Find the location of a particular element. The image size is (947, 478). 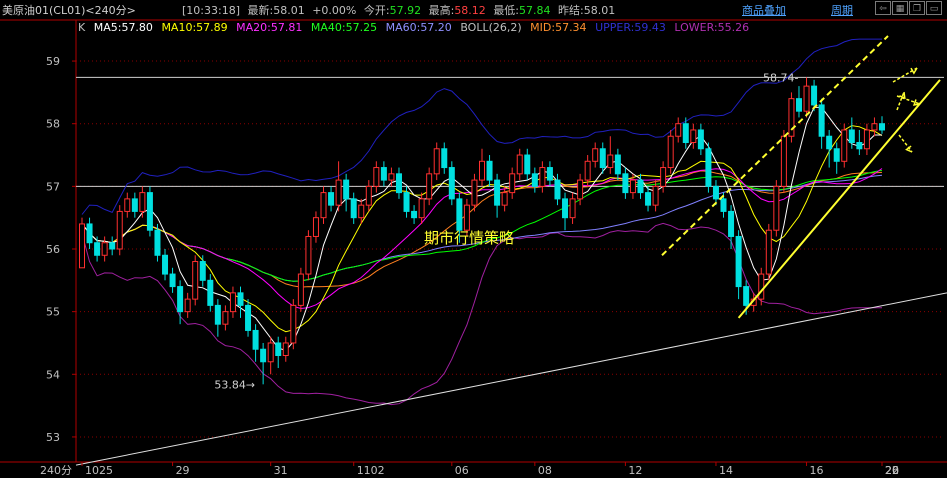

y-tick-label: 53 is located at coordinates (53, 437).